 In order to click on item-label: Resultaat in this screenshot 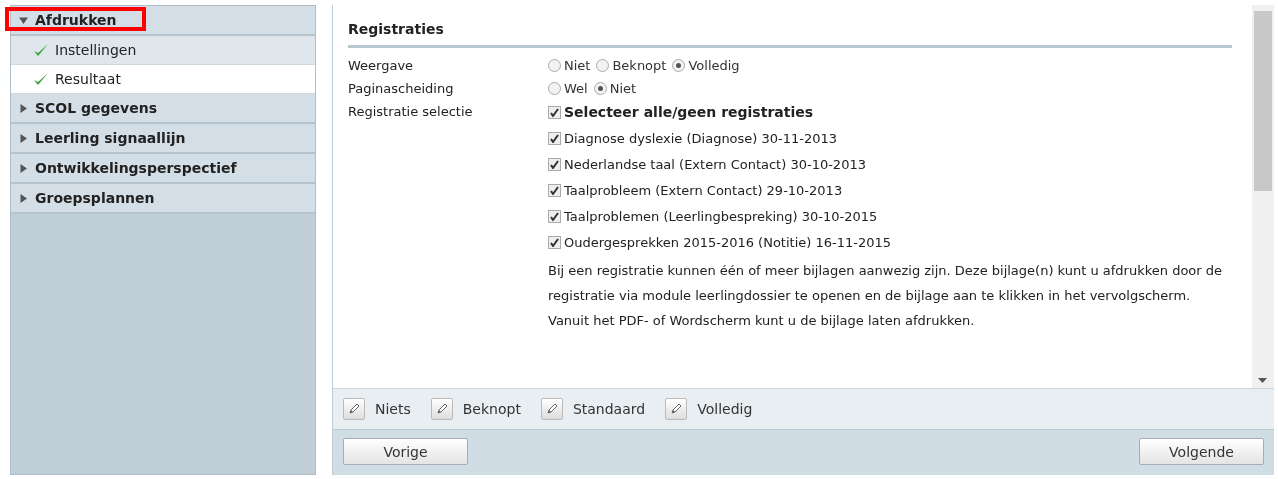, I will do `click(88, 79)`.